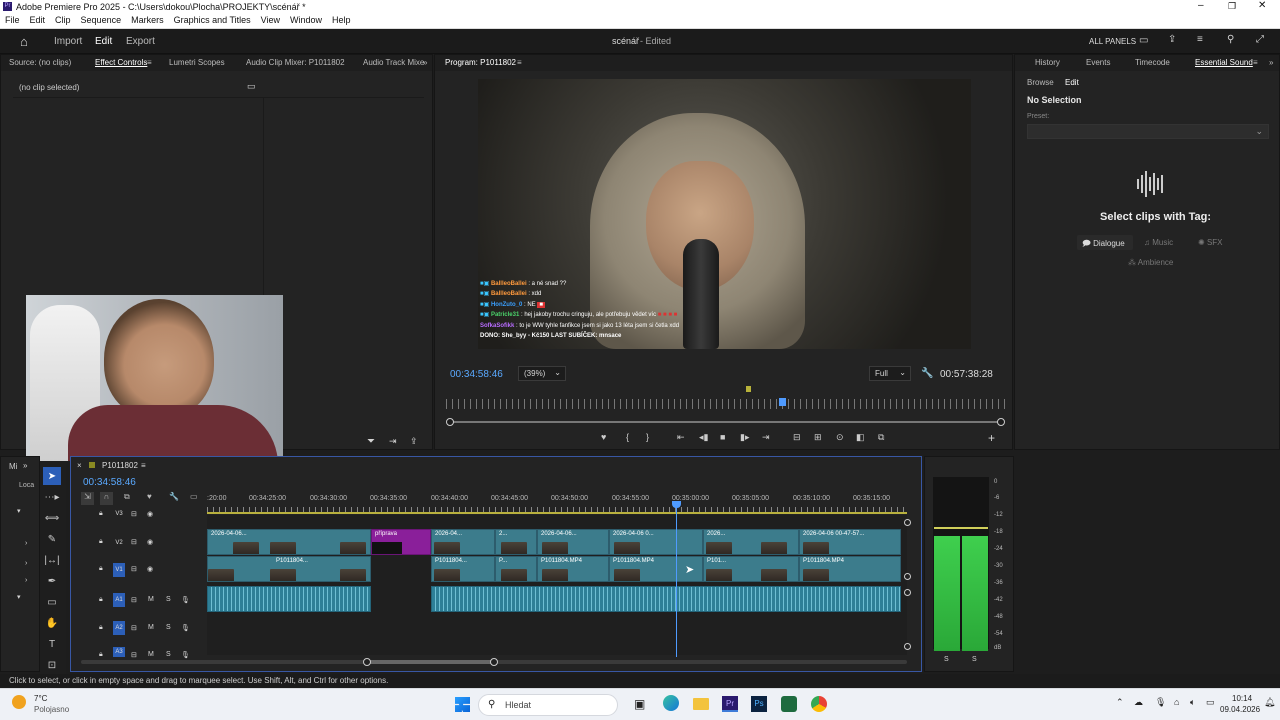  What do you see at coordinates (174, 496) in the screenshot?
I see `settings-wrench-icon: 🔧` at bounding box center [174, 496].